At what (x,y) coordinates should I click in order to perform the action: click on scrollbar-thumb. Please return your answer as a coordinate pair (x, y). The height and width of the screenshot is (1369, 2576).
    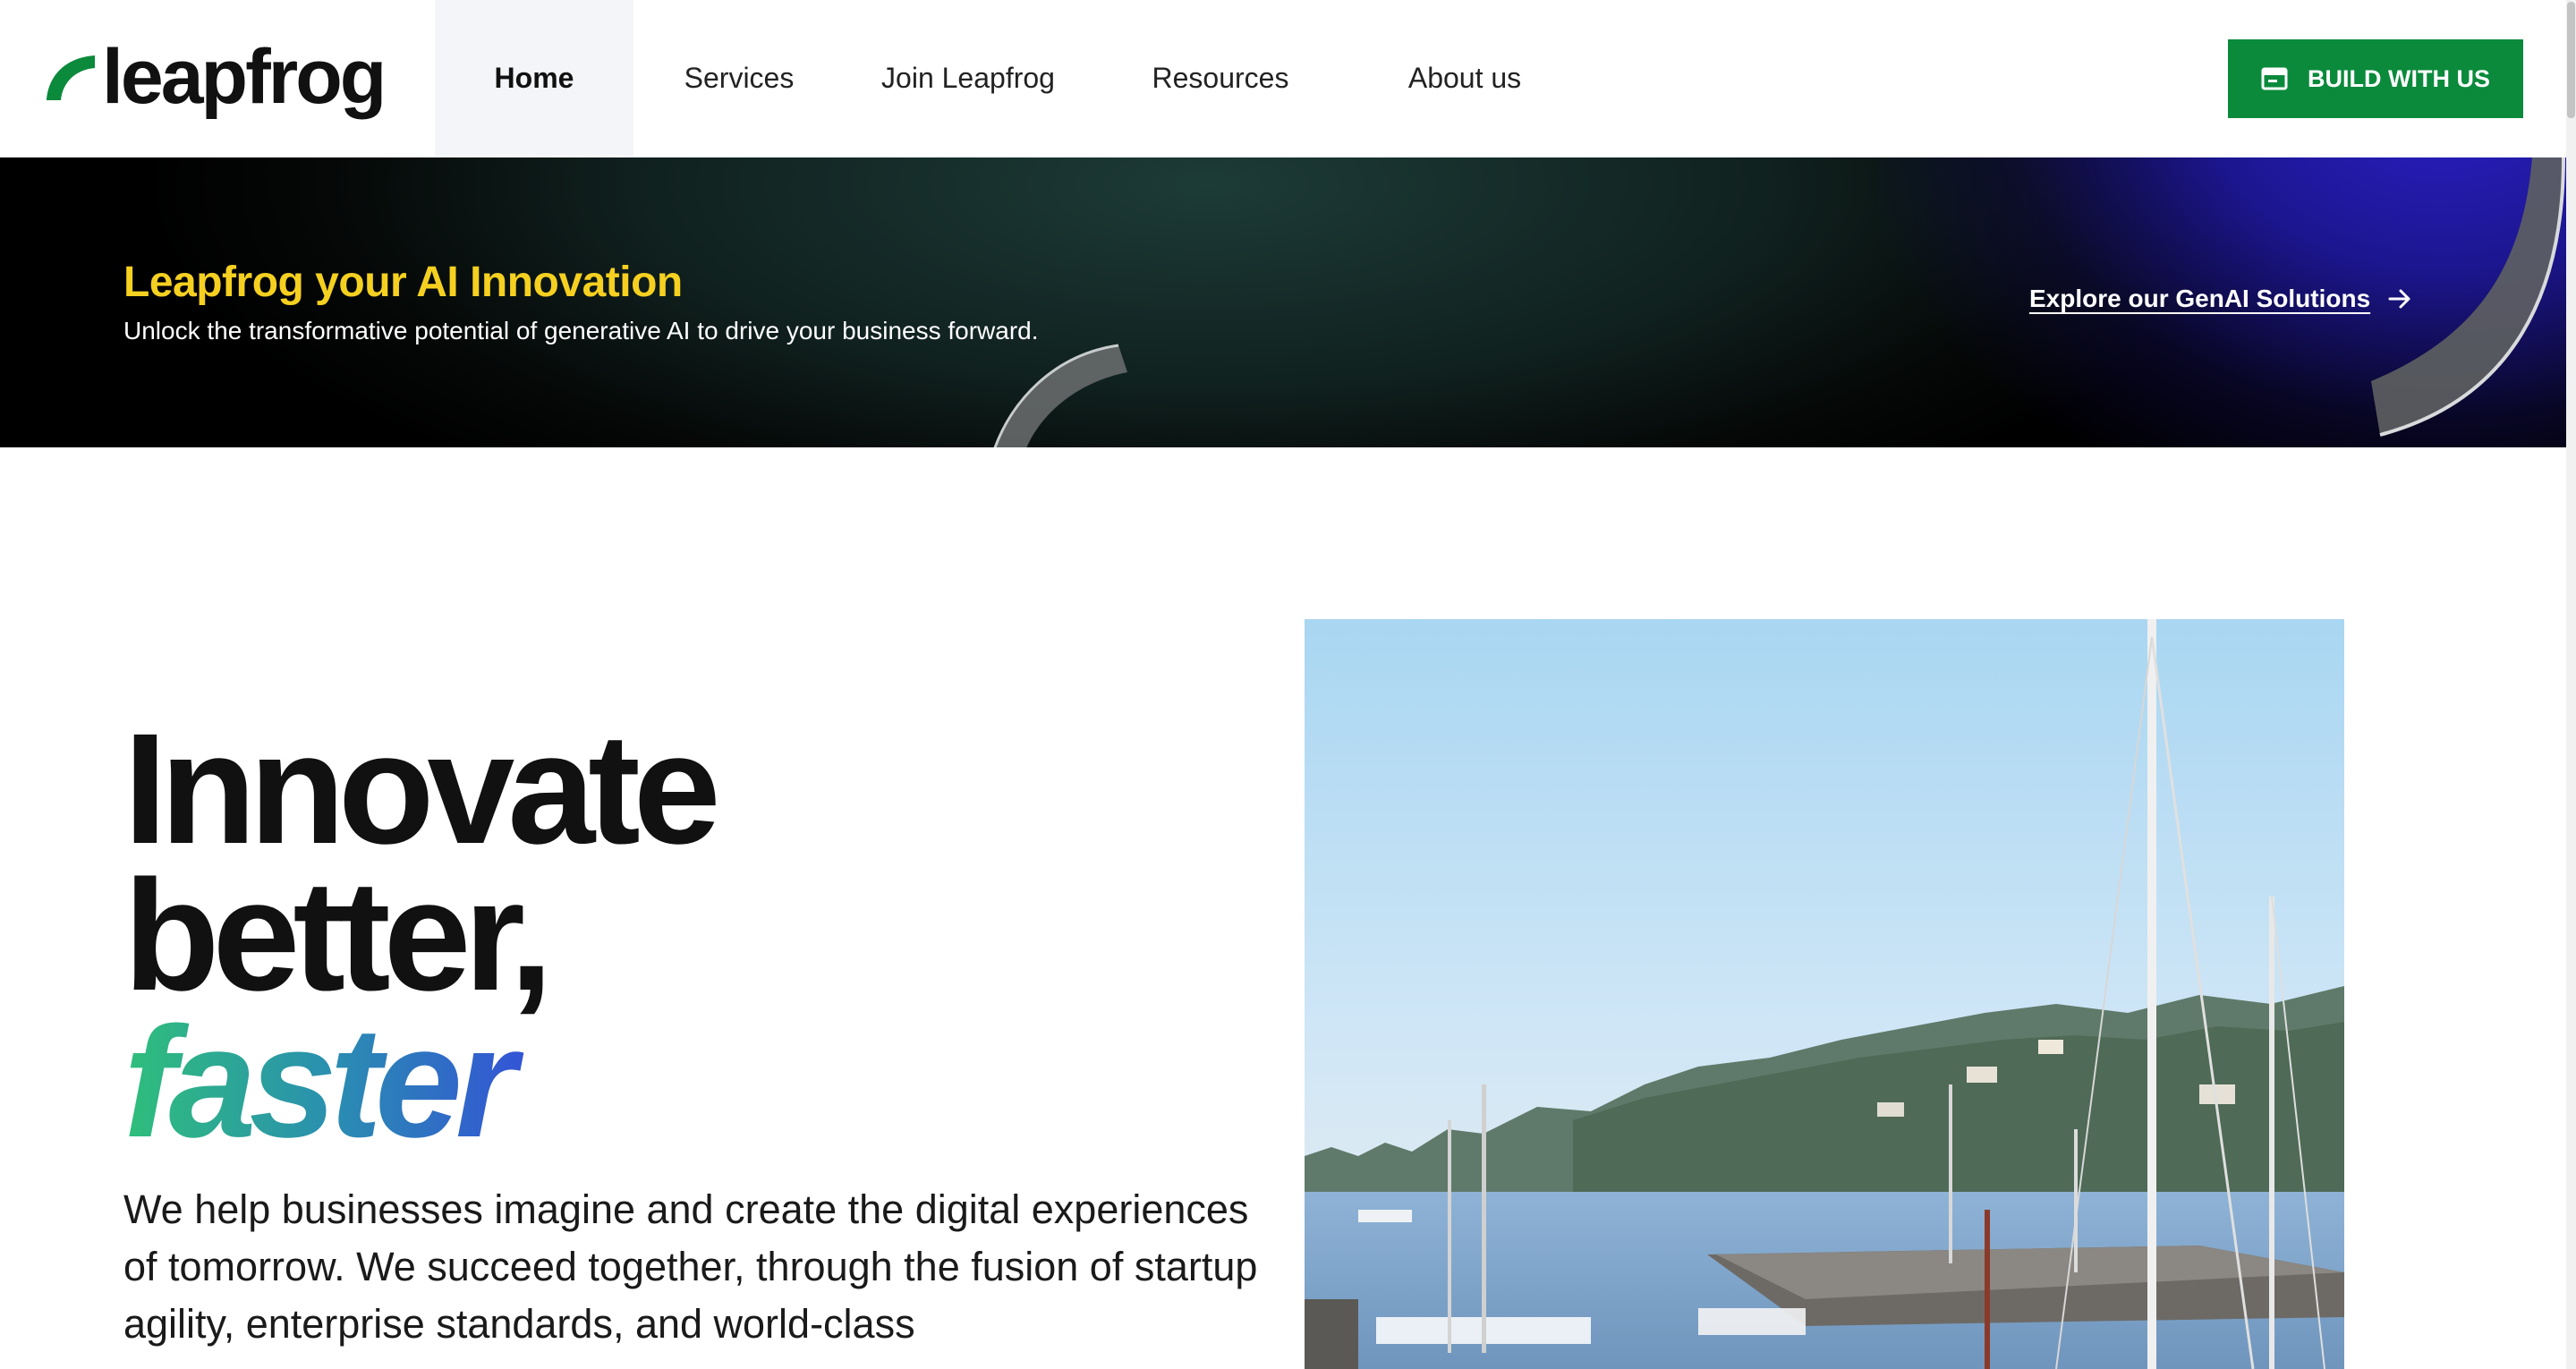
    Looking at the image, I should click on (2571, 60).